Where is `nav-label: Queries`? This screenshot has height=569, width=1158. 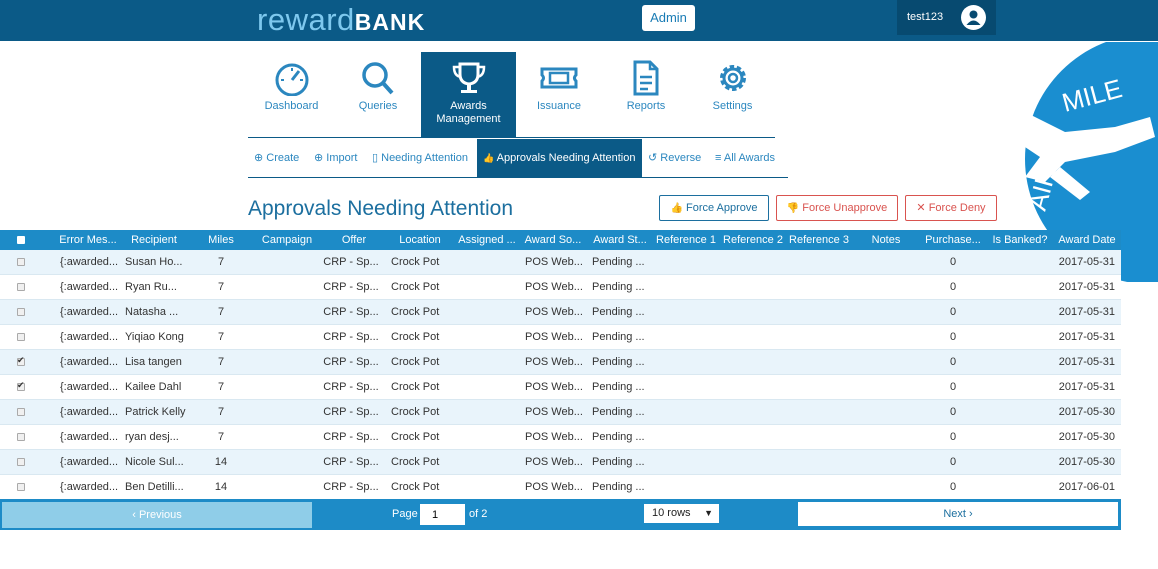
nav-label: Queries is located at coordinates (378, 106).